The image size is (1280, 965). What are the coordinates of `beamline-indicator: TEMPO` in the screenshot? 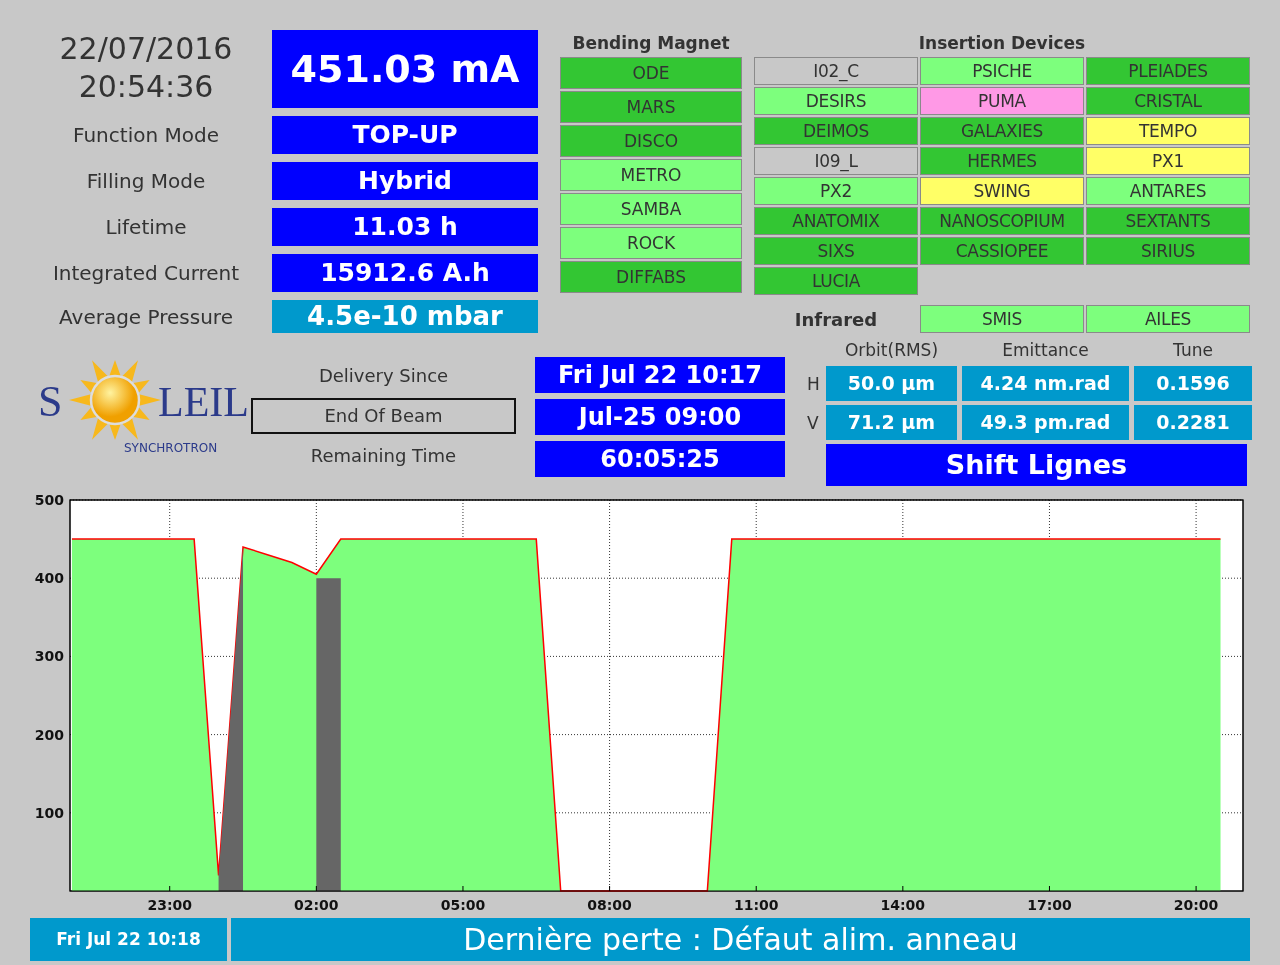 It's located at (1168, 131).